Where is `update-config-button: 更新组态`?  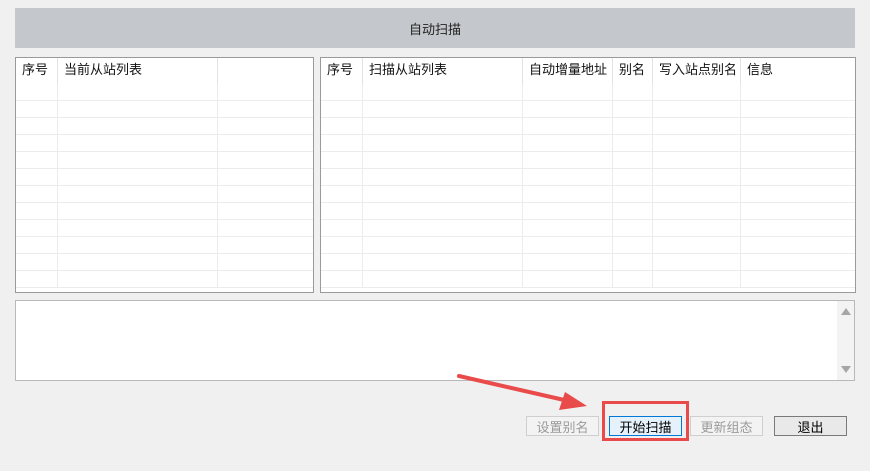 update-config-button: 更新组态 is located at coordinates (726, 426).